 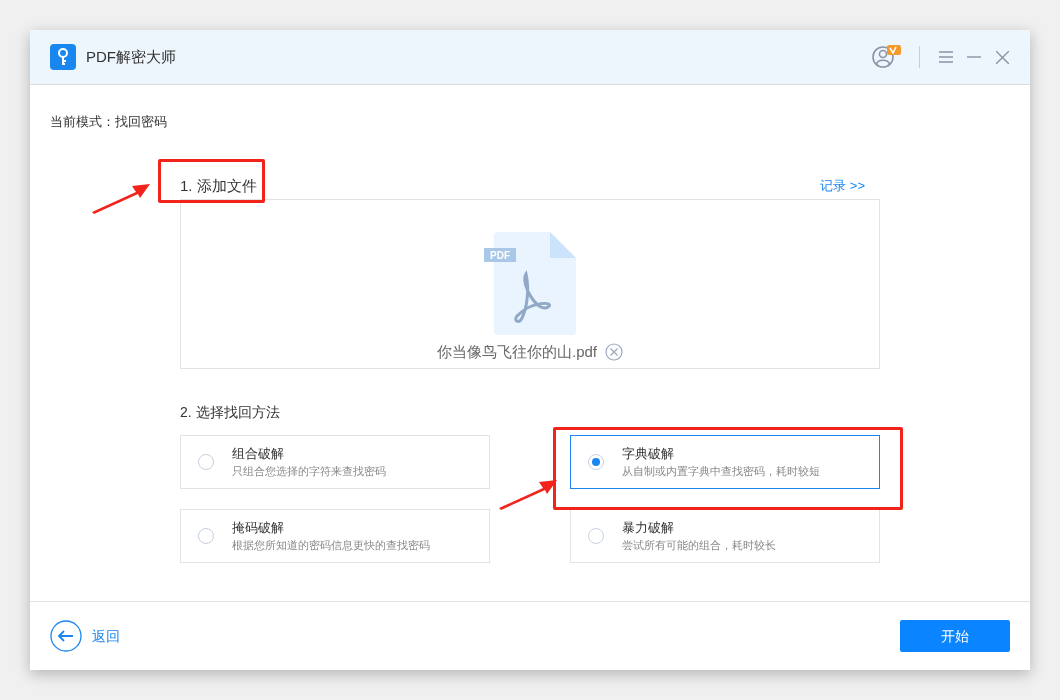 I want to click on option-description: 尝试所有可能的组合，耗时较长, so click(x=699, y=545).